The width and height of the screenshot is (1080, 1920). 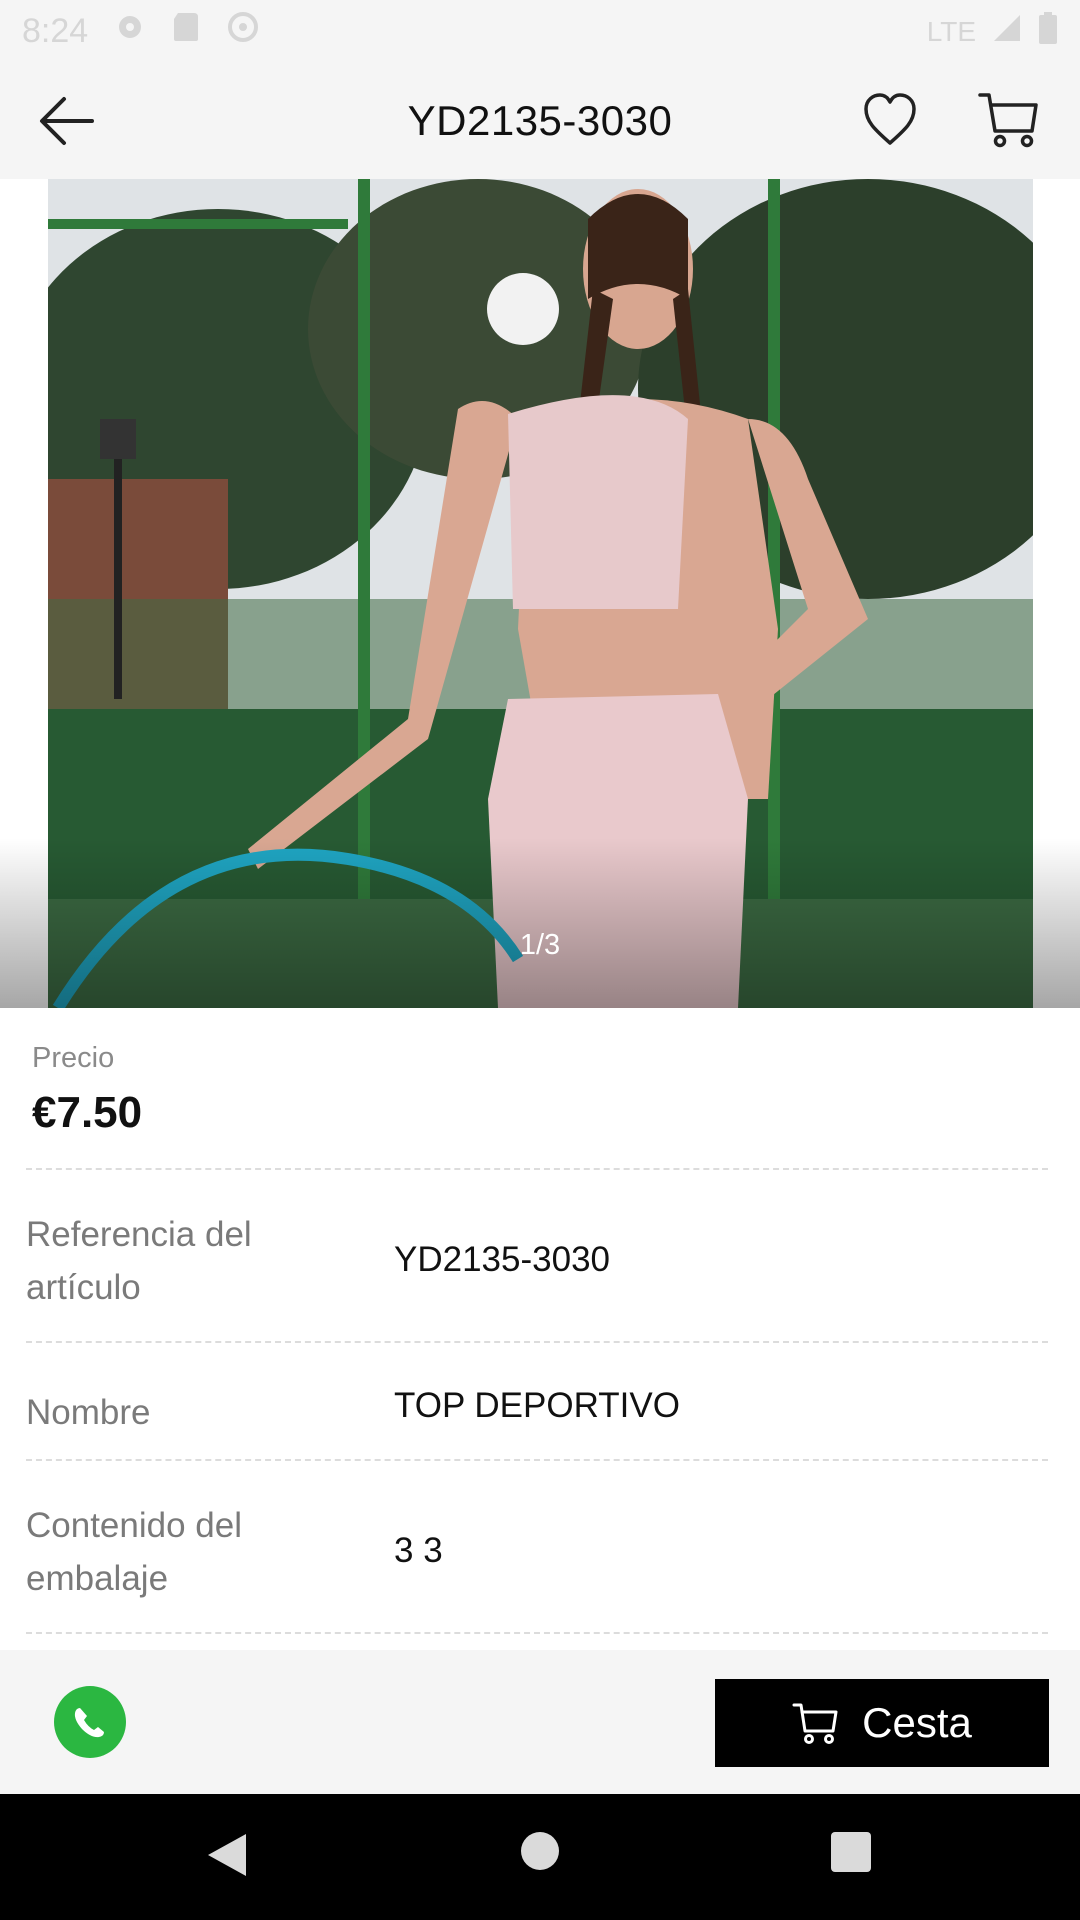 I want to click on app-header: YD2135-3030, so click(x=540, y=121).